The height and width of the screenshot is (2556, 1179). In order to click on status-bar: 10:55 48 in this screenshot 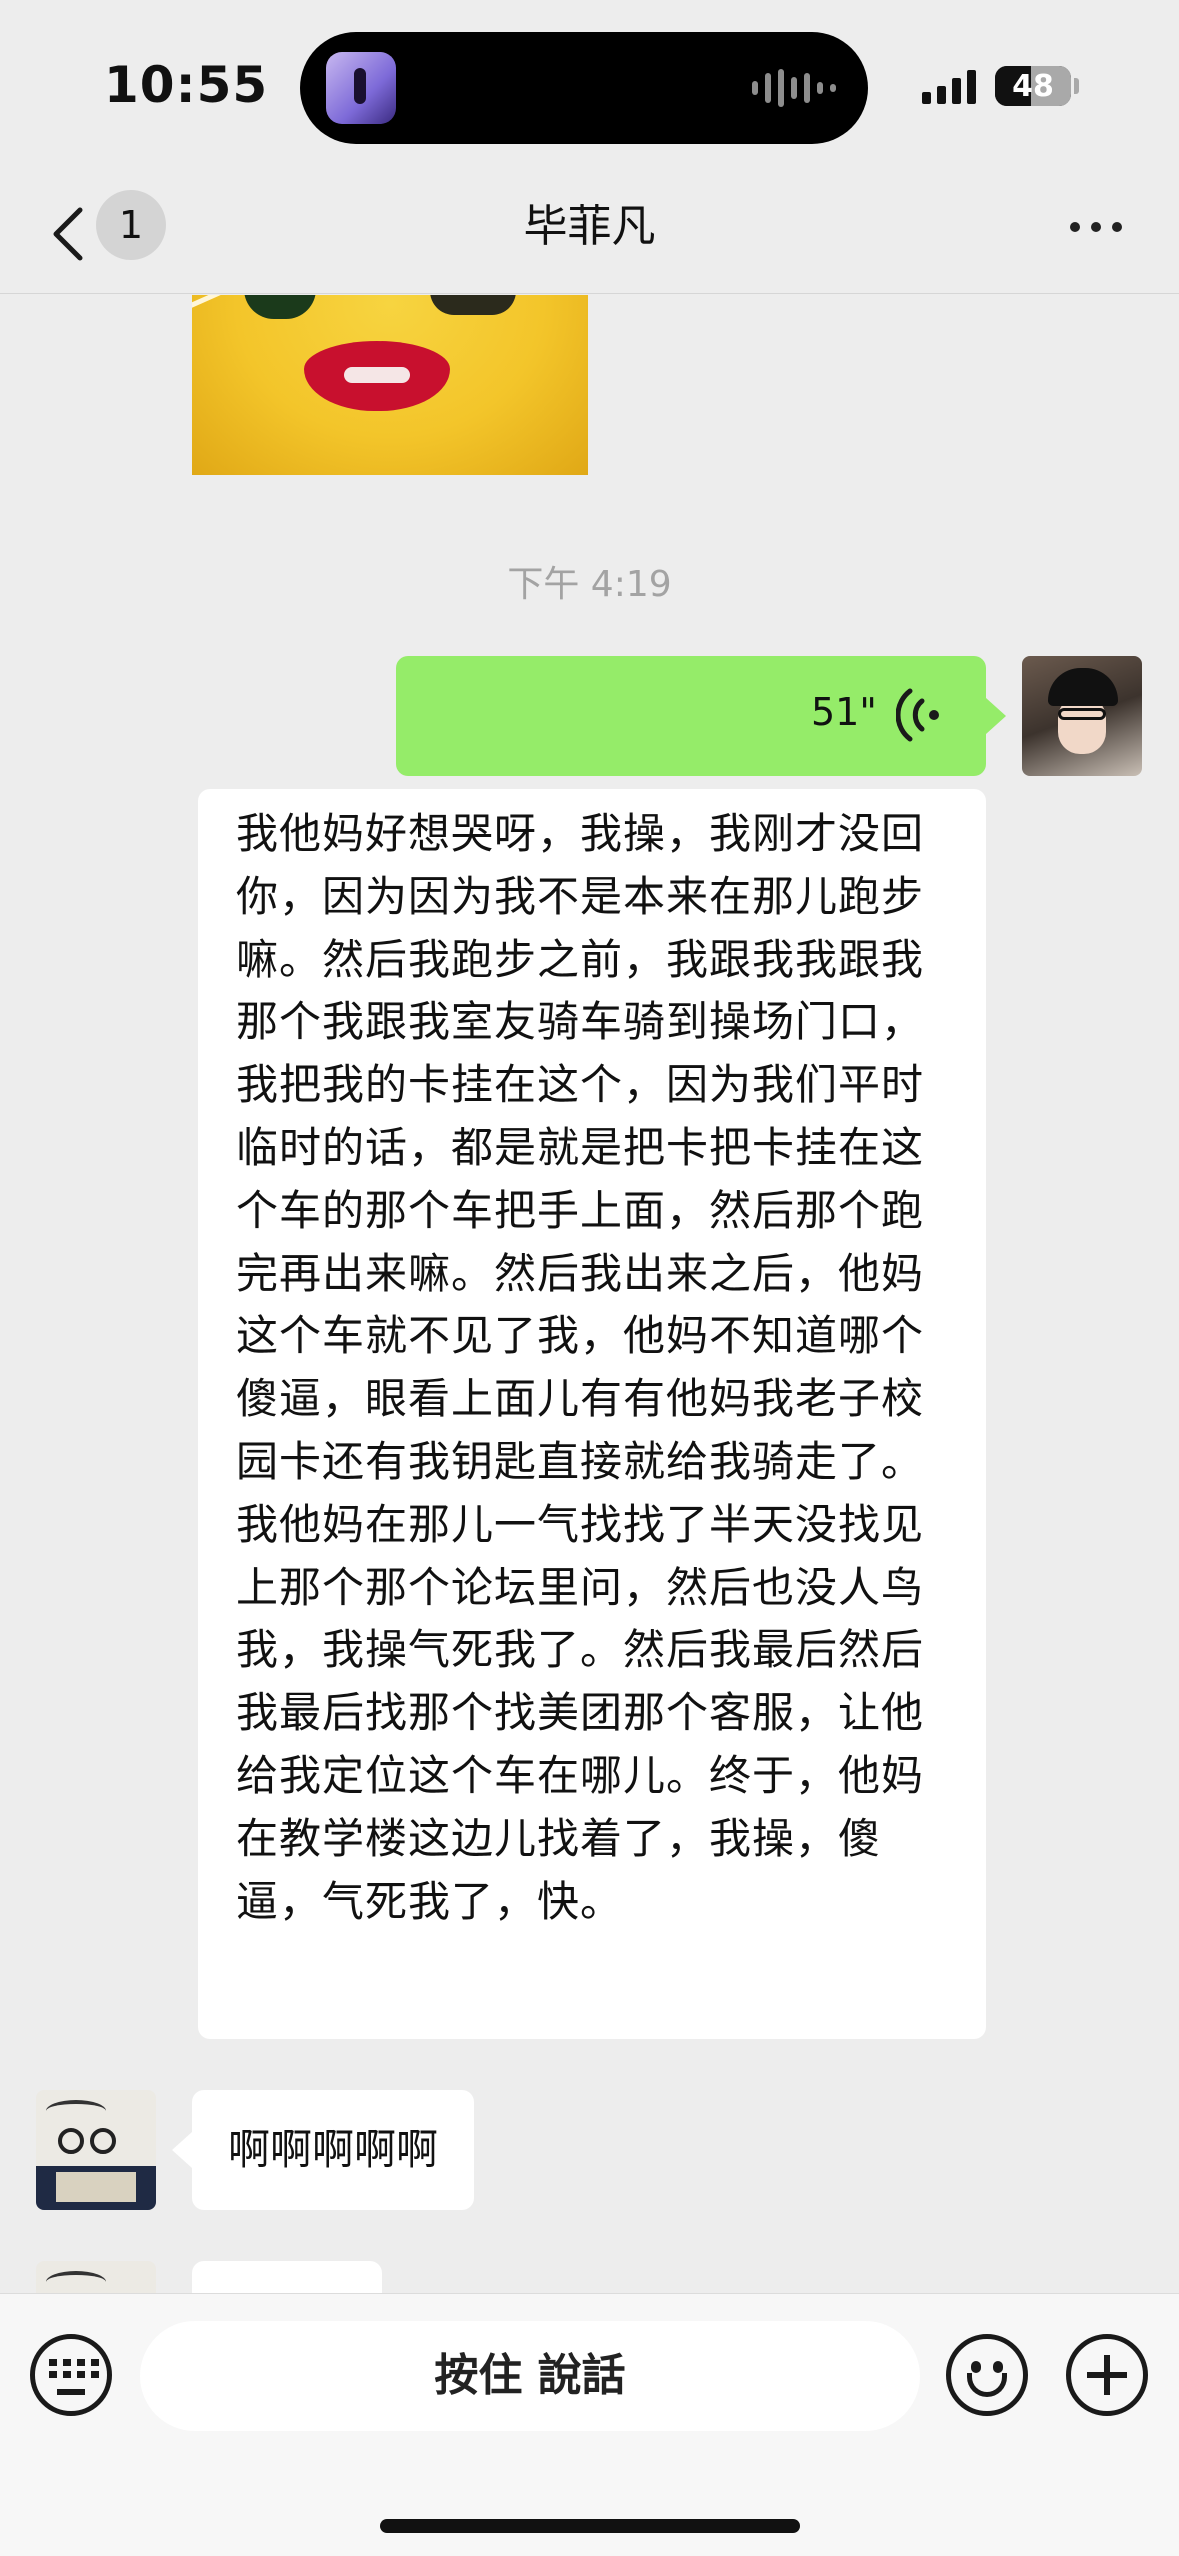, I will do `click(589, 85)`.